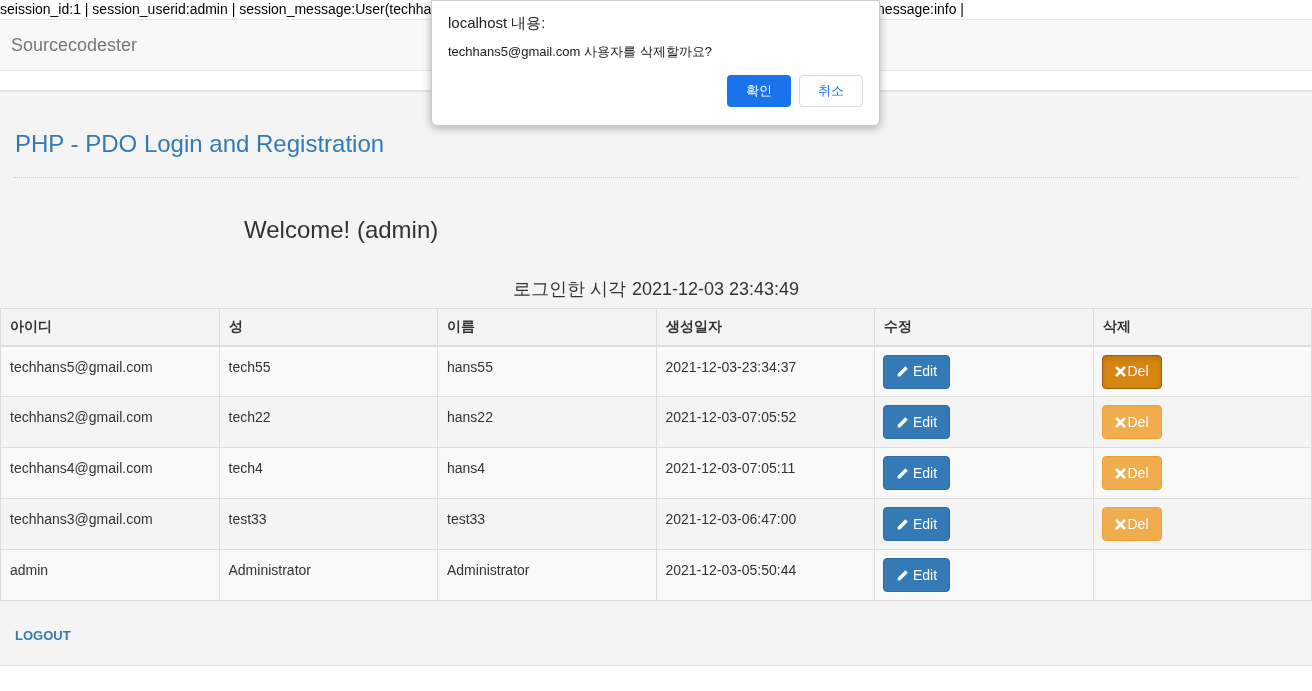 The width and height of the screenshot is (1312, 691). Describe the element at coordinates (43, 635) in the screenshot. I see `logout-link: LOGOUT` at that location.